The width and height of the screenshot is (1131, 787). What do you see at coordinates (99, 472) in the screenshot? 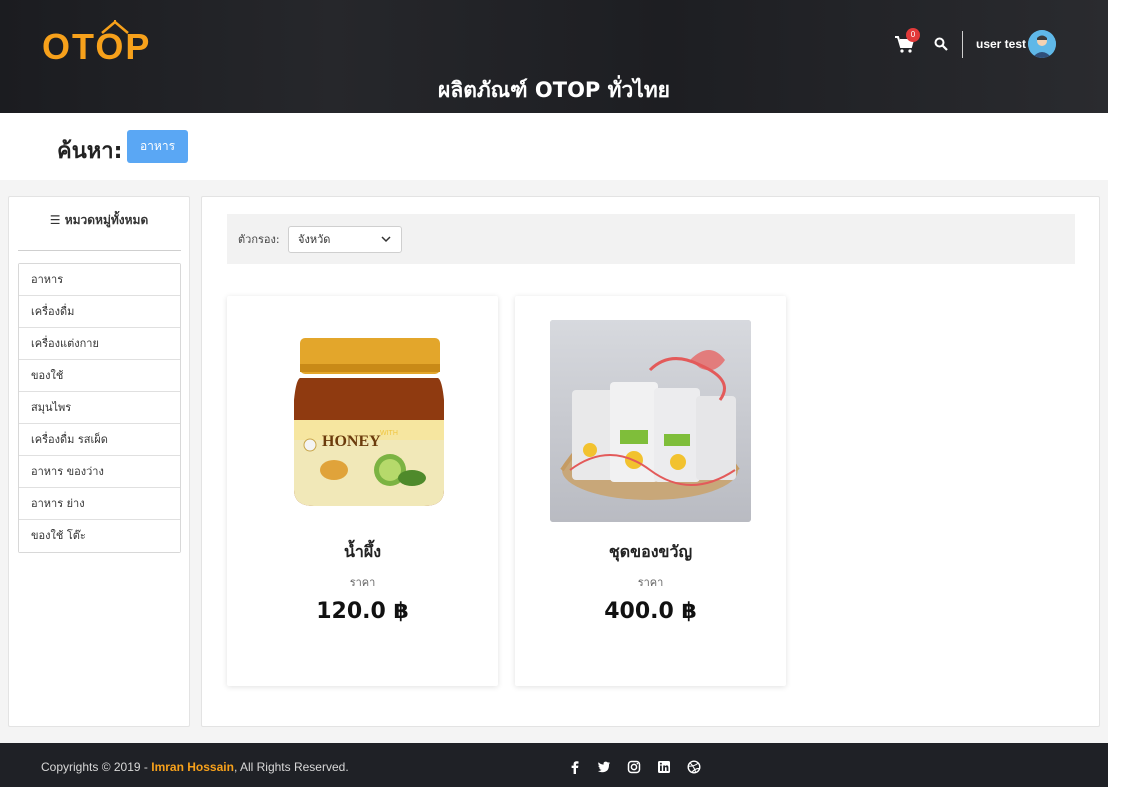
I see `sidebar-item-snacks: อาหาร ของว่าง` at bounding box center [99, 472].